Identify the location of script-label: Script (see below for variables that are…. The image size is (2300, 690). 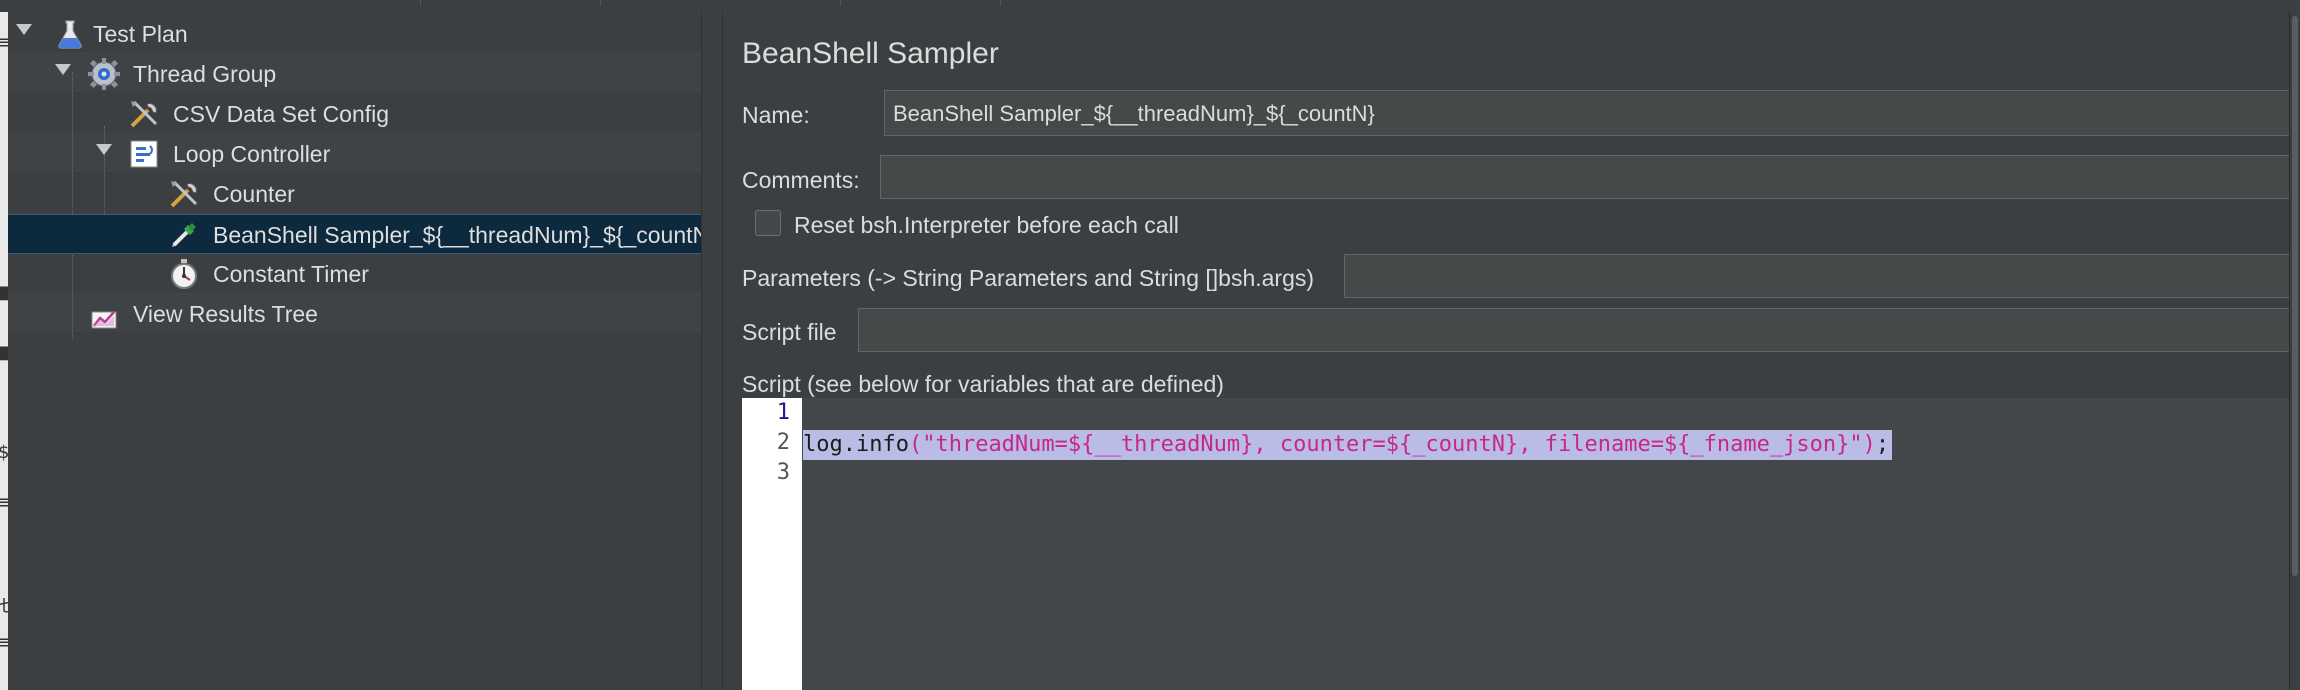
(983, 384).